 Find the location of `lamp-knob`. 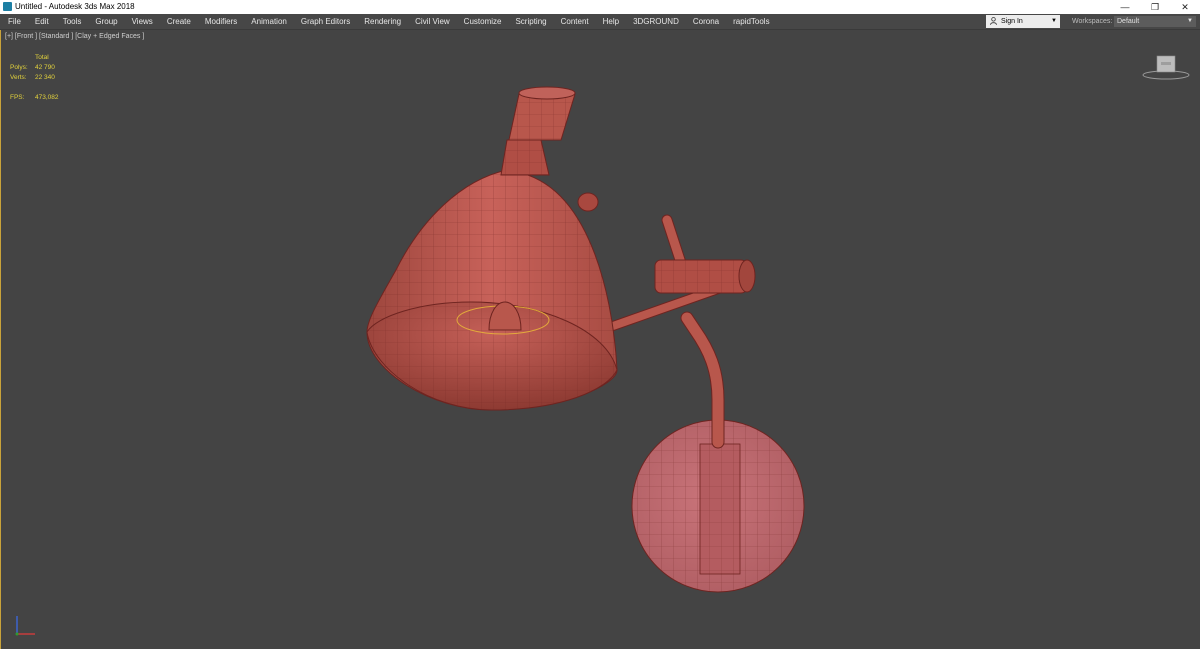

lamp-knob is located at coordinates (588, 202).